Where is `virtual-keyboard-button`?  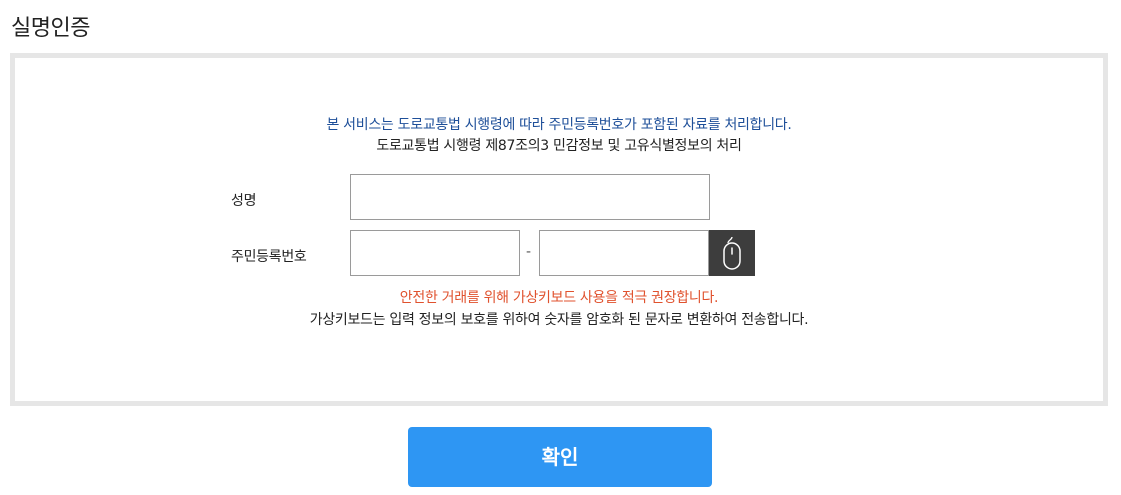 virtual-keyboard-button is located at coordinates (732, 253).